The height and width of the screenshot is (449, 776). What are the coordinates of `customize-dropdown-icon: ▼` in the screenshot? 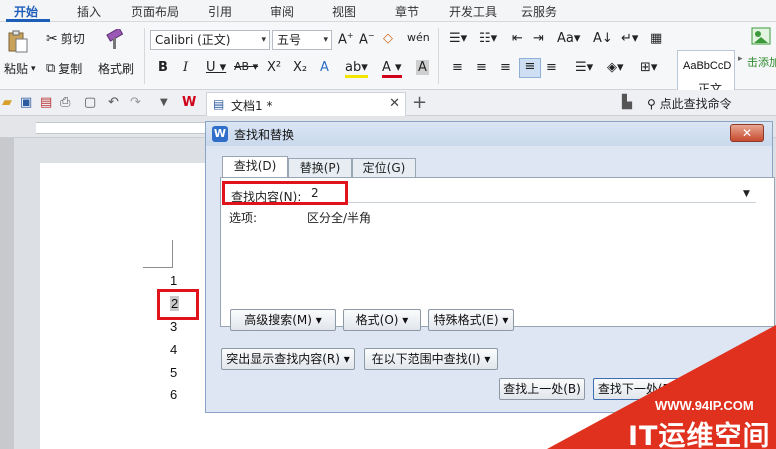 It's located at (164, 102).